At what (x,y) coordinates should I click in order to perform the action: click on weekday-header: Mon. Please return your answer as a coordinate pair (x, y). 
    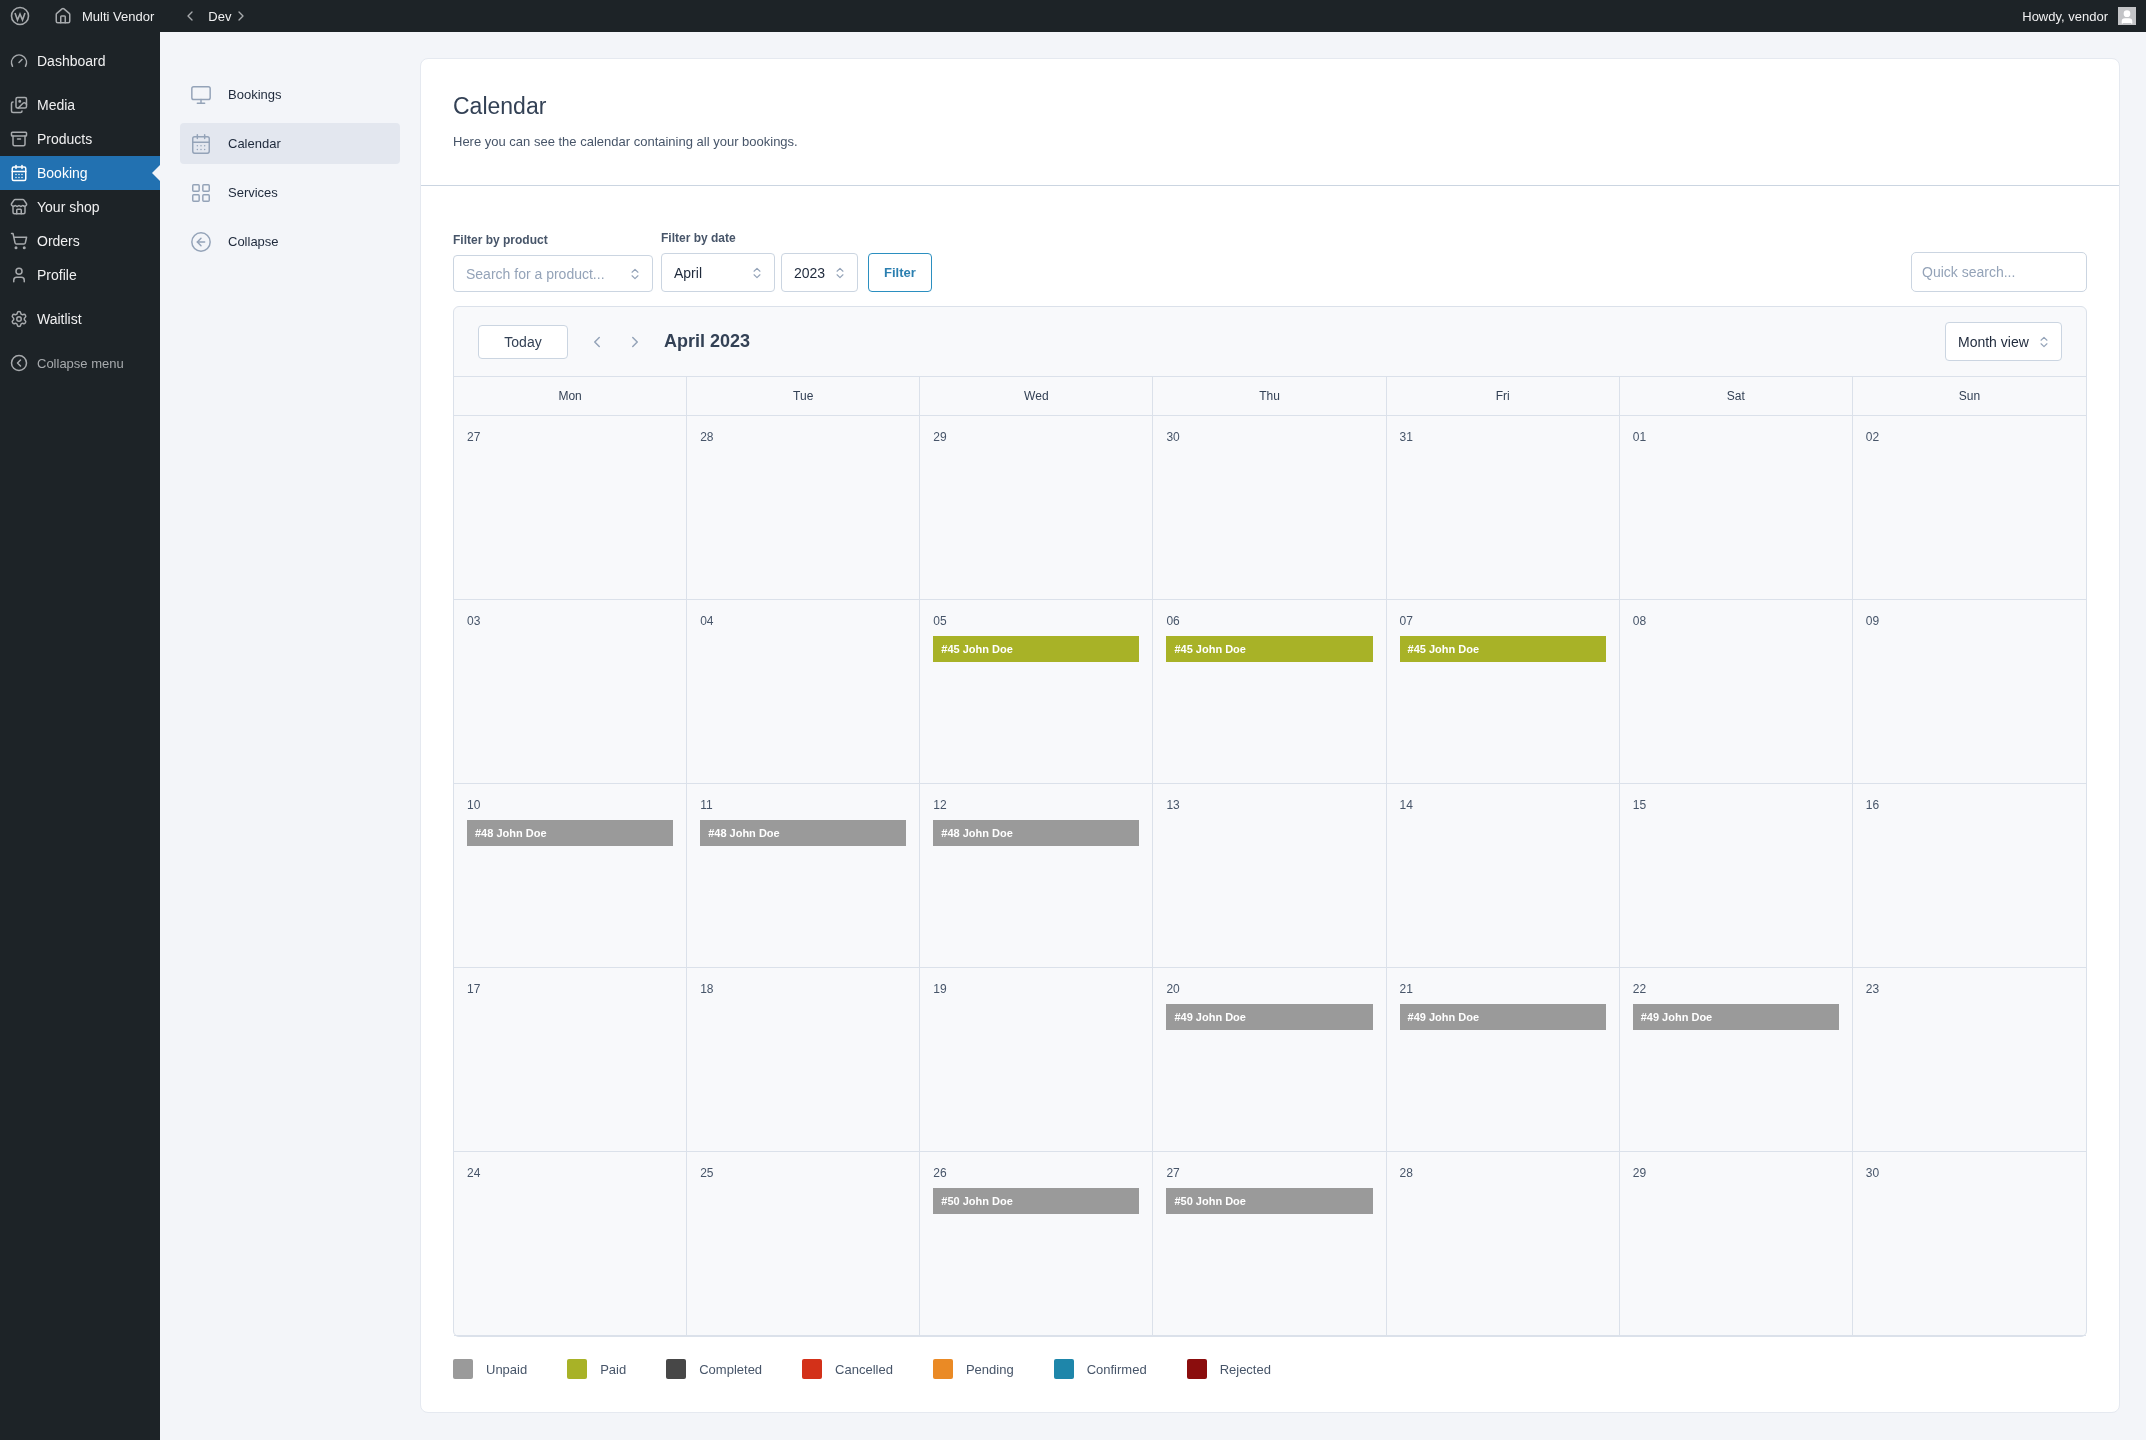
    Looking at the image, I should click on (571, 396).